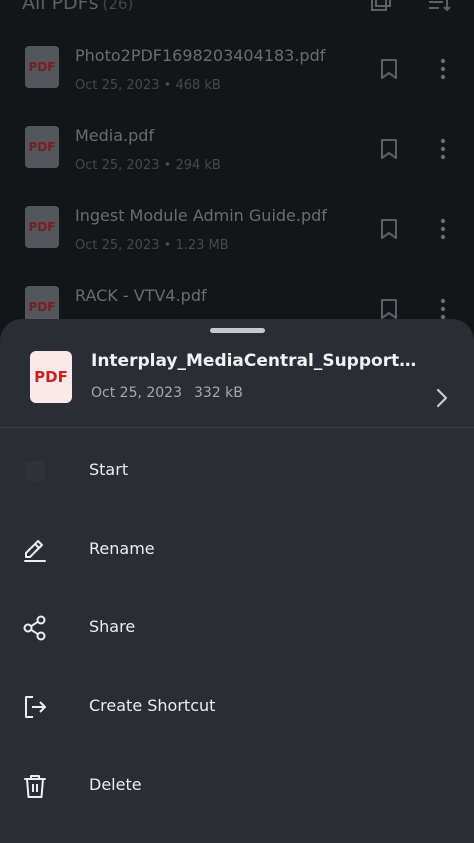  What do you see at coordinates (118, 6) in the screenshot?
I see `list-count: (26)` at bounding box center [118, 6].